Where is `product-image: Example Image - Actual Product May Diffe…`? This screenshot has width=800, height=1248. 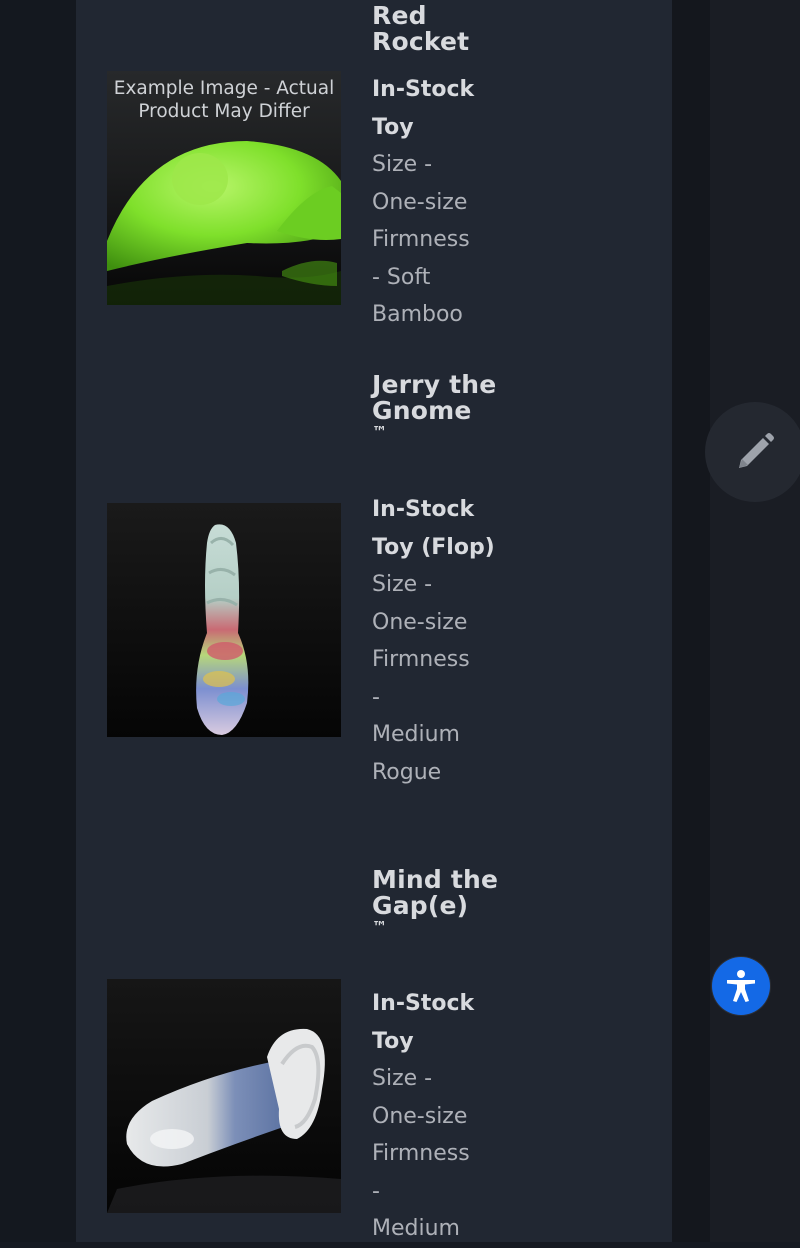
product-image: Example Image - Actual Product May Diffe… is located at coordinates (224, 188).